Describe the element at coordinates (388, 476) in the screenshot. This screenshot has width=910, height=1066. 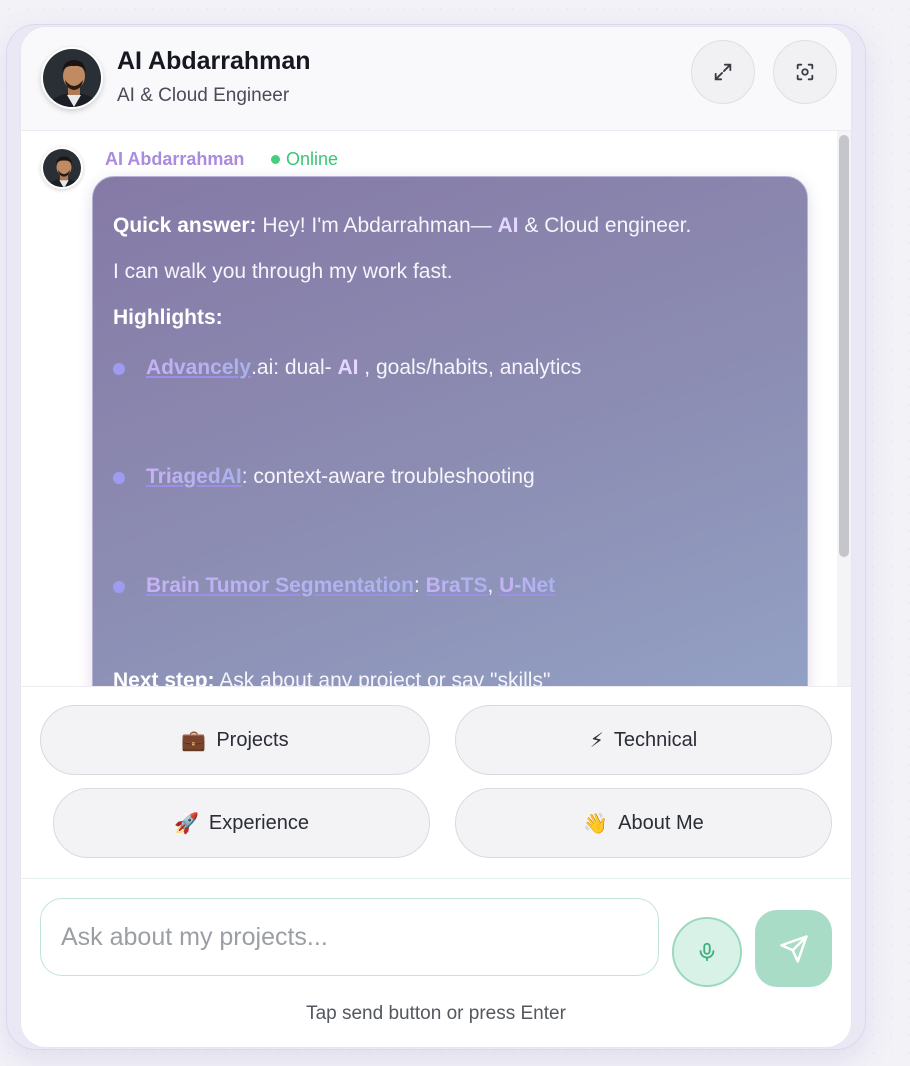
I see `list-item-text: : context-aware troubleshooting` at that location.